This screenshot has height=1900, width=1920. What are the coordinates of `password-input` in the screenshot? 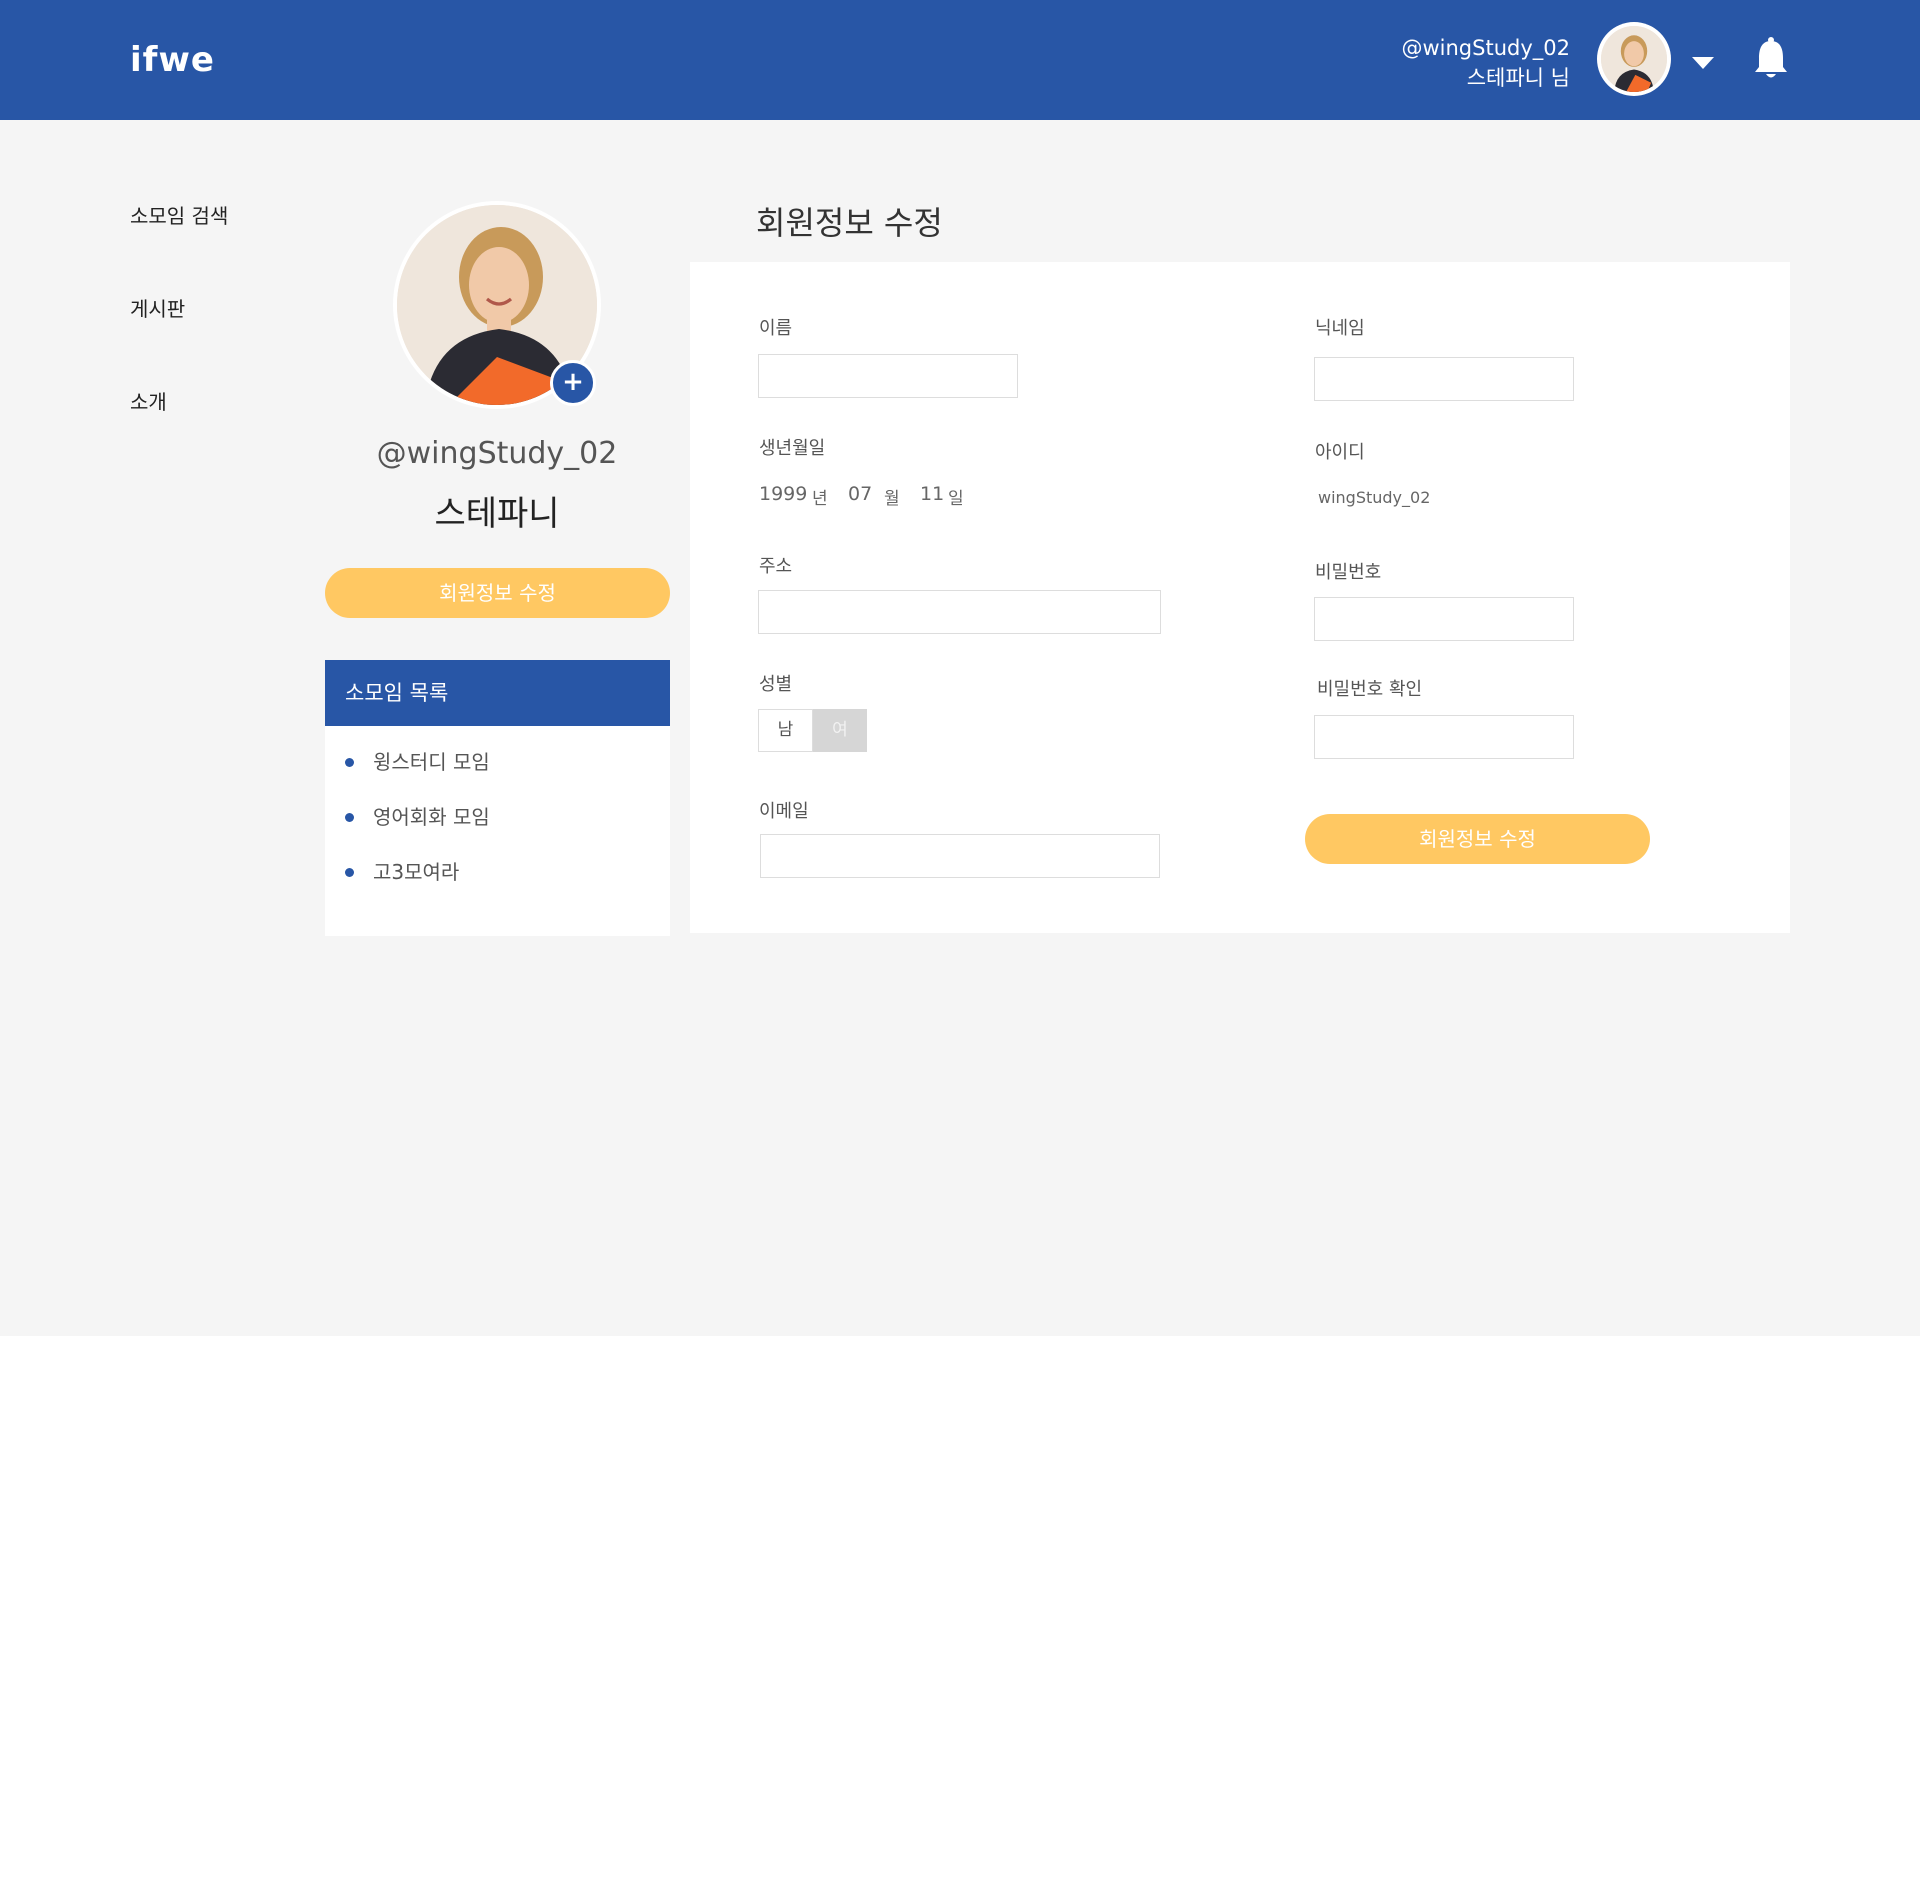 It's located at (1444, 619).